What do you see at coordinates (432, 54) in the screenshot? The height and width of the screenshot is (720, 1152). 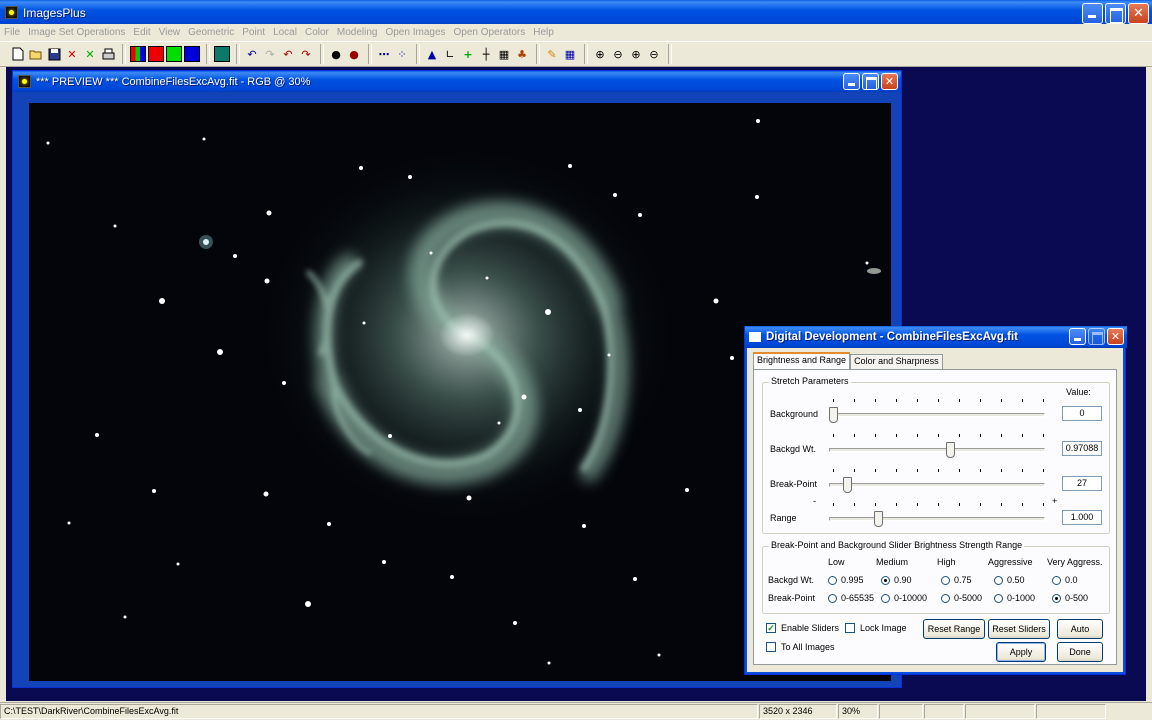 I see `histogram-icon: ▲` at bounding box center [432, 54].